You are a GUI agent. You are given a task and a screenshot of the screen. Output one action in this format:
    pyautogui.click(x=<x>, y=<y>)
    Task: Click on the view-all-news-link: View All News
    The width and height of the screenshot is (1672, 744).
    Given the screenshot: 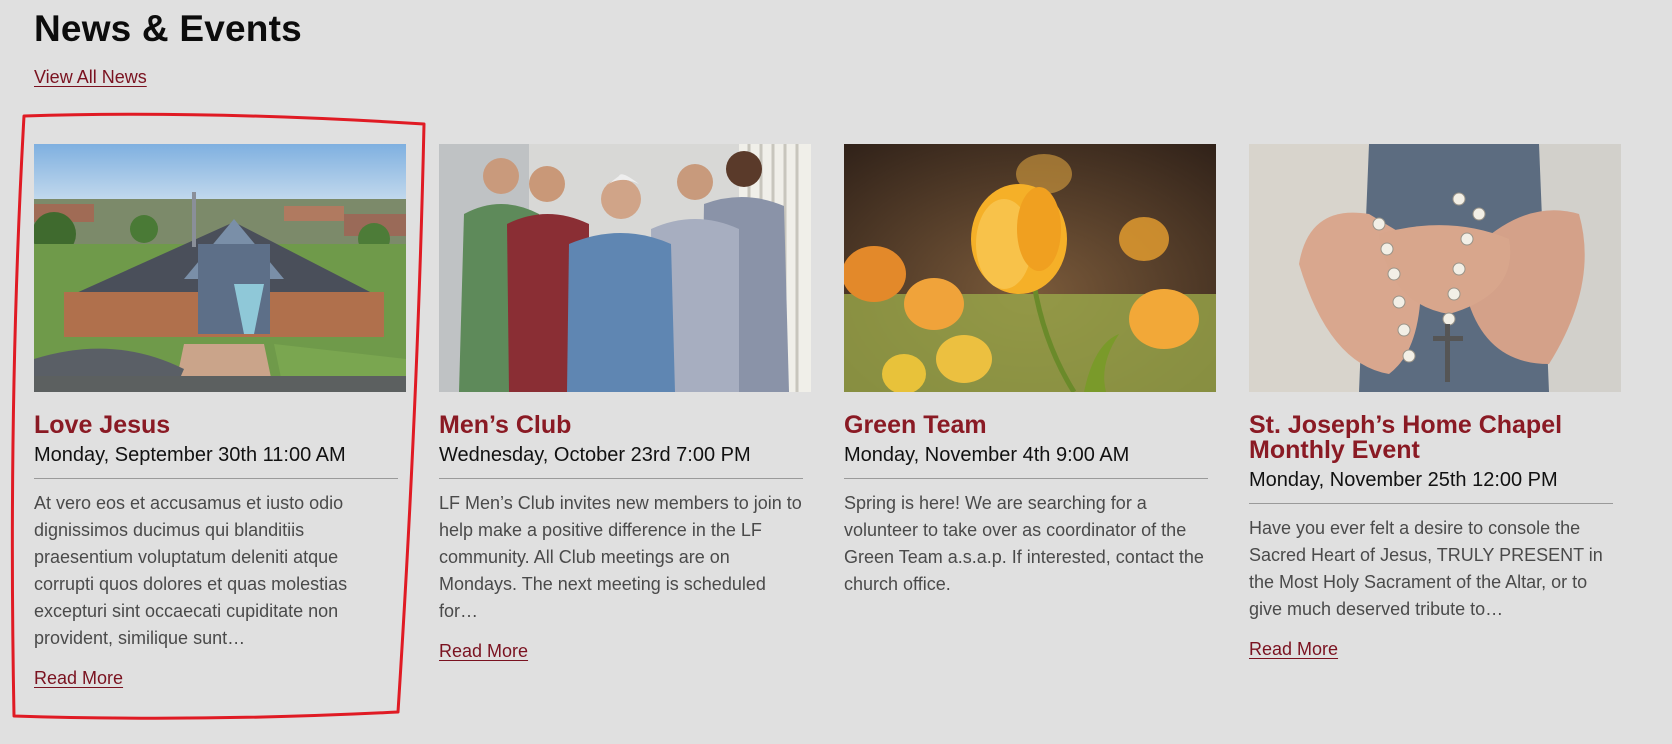 What is the action you would take?
    pyautogui.click(x=90, y=77)
    